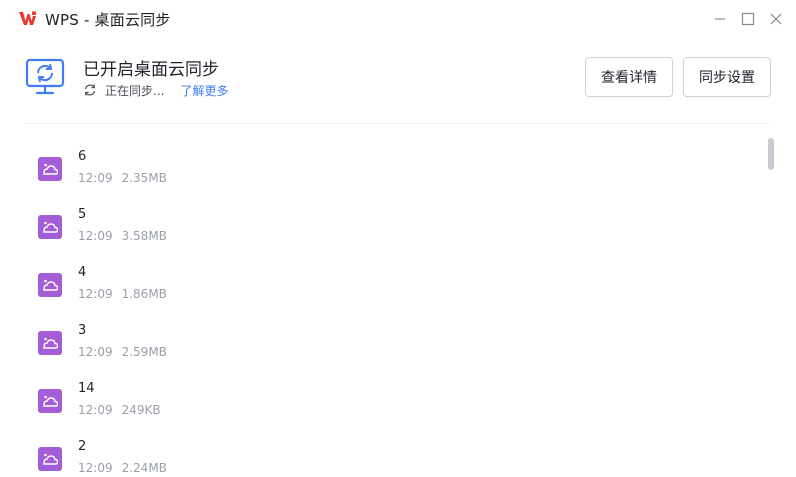 Image resolution: width=796 pixels, height=477 pixels. Describe the element at coordinates (388, 352) in the screenshot. I see `list-item: 3 12:09 2.59MB` at that location.